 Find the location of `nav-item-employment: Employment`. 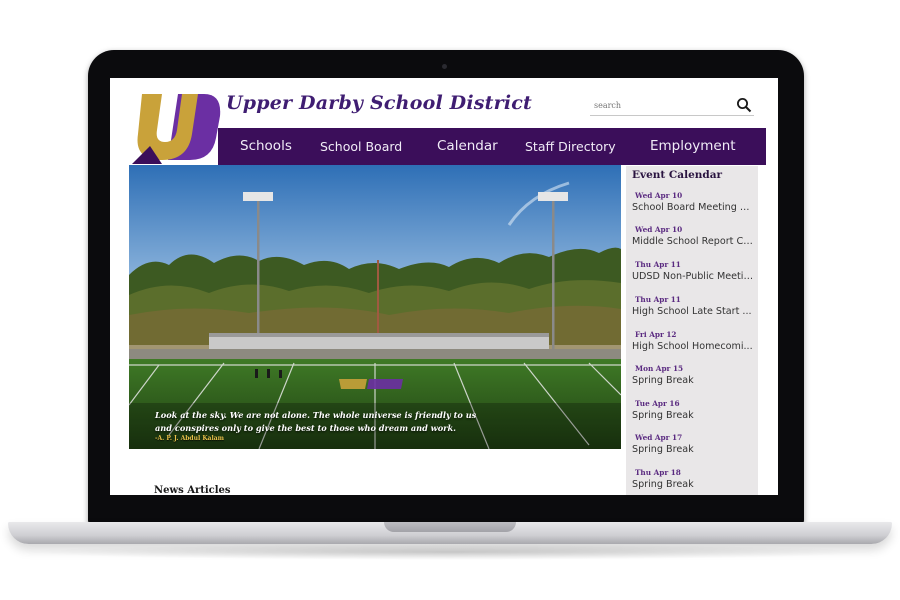

nav-item-employment: Employment is located at coordinates (693, 146).